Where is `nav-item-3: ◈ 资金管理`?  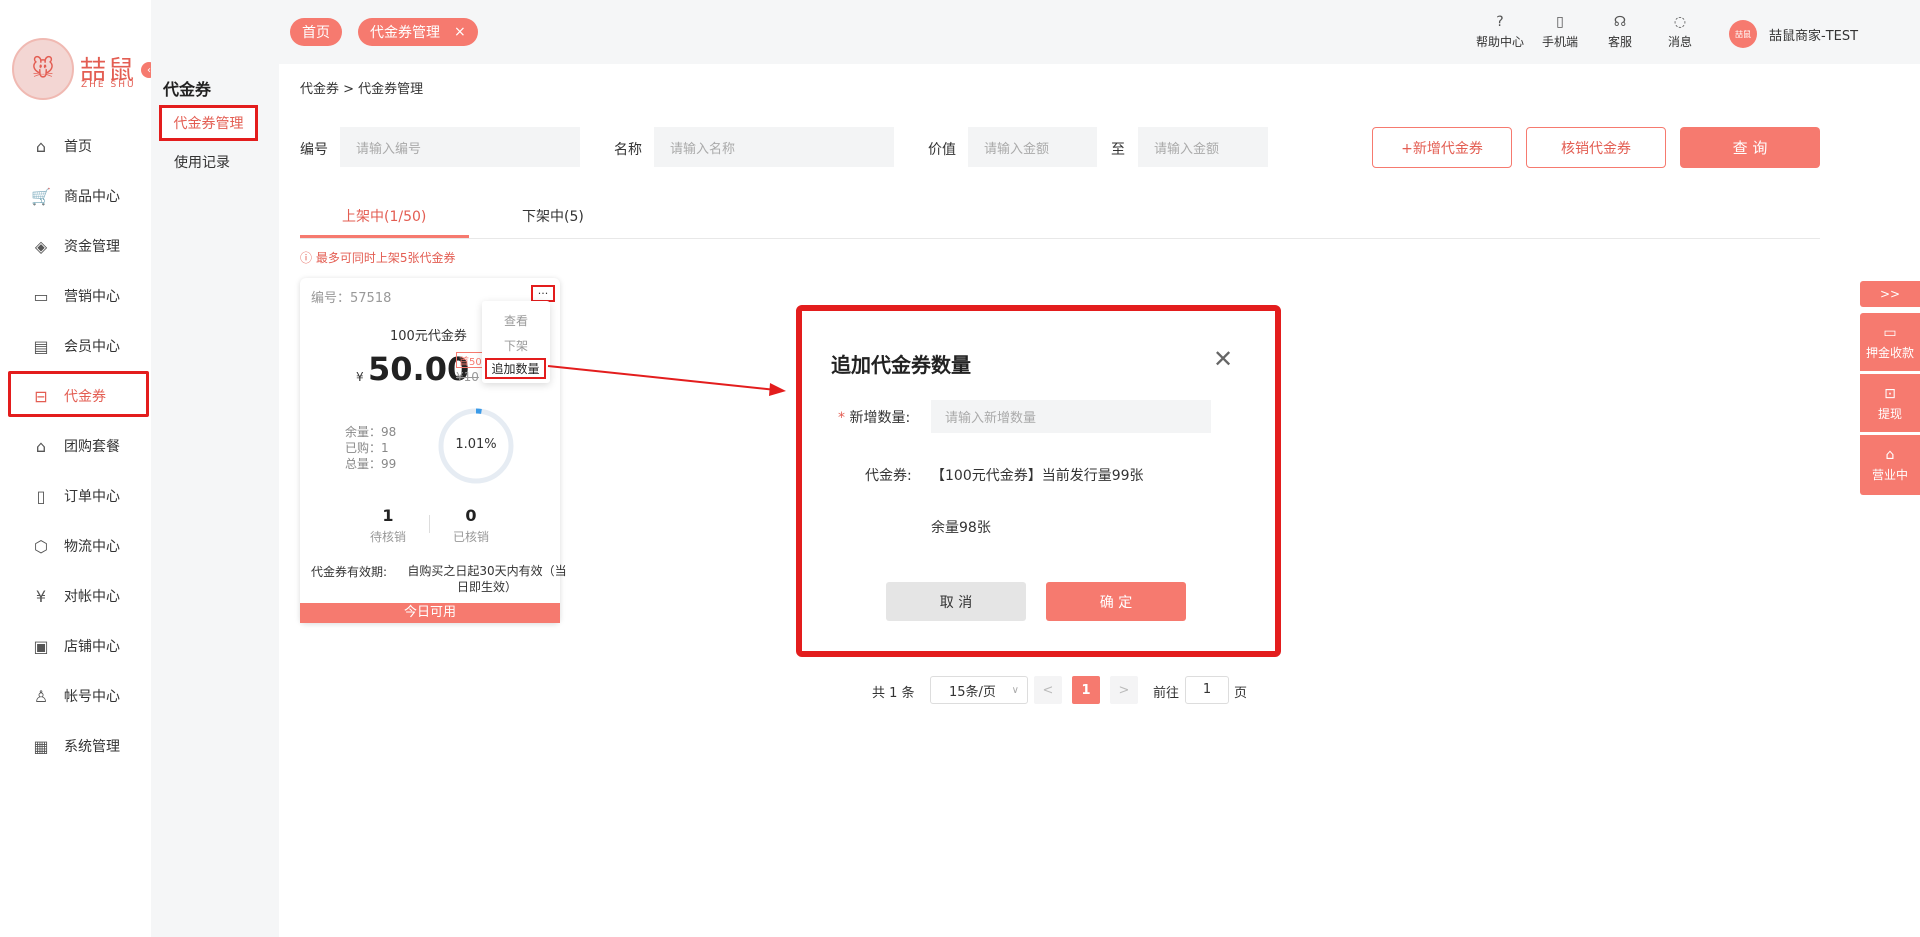 nav-item-3: ◈ 资金管理 is located at coordinates (95, 246).